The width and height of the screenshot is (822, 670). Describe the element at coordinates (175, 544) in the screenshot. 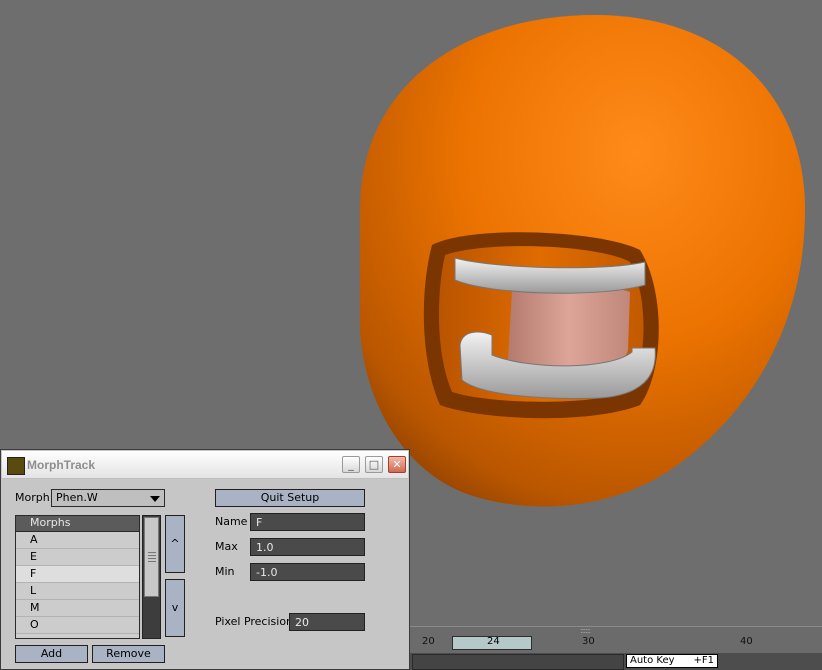

I see `move-up-button: ^` at that location.